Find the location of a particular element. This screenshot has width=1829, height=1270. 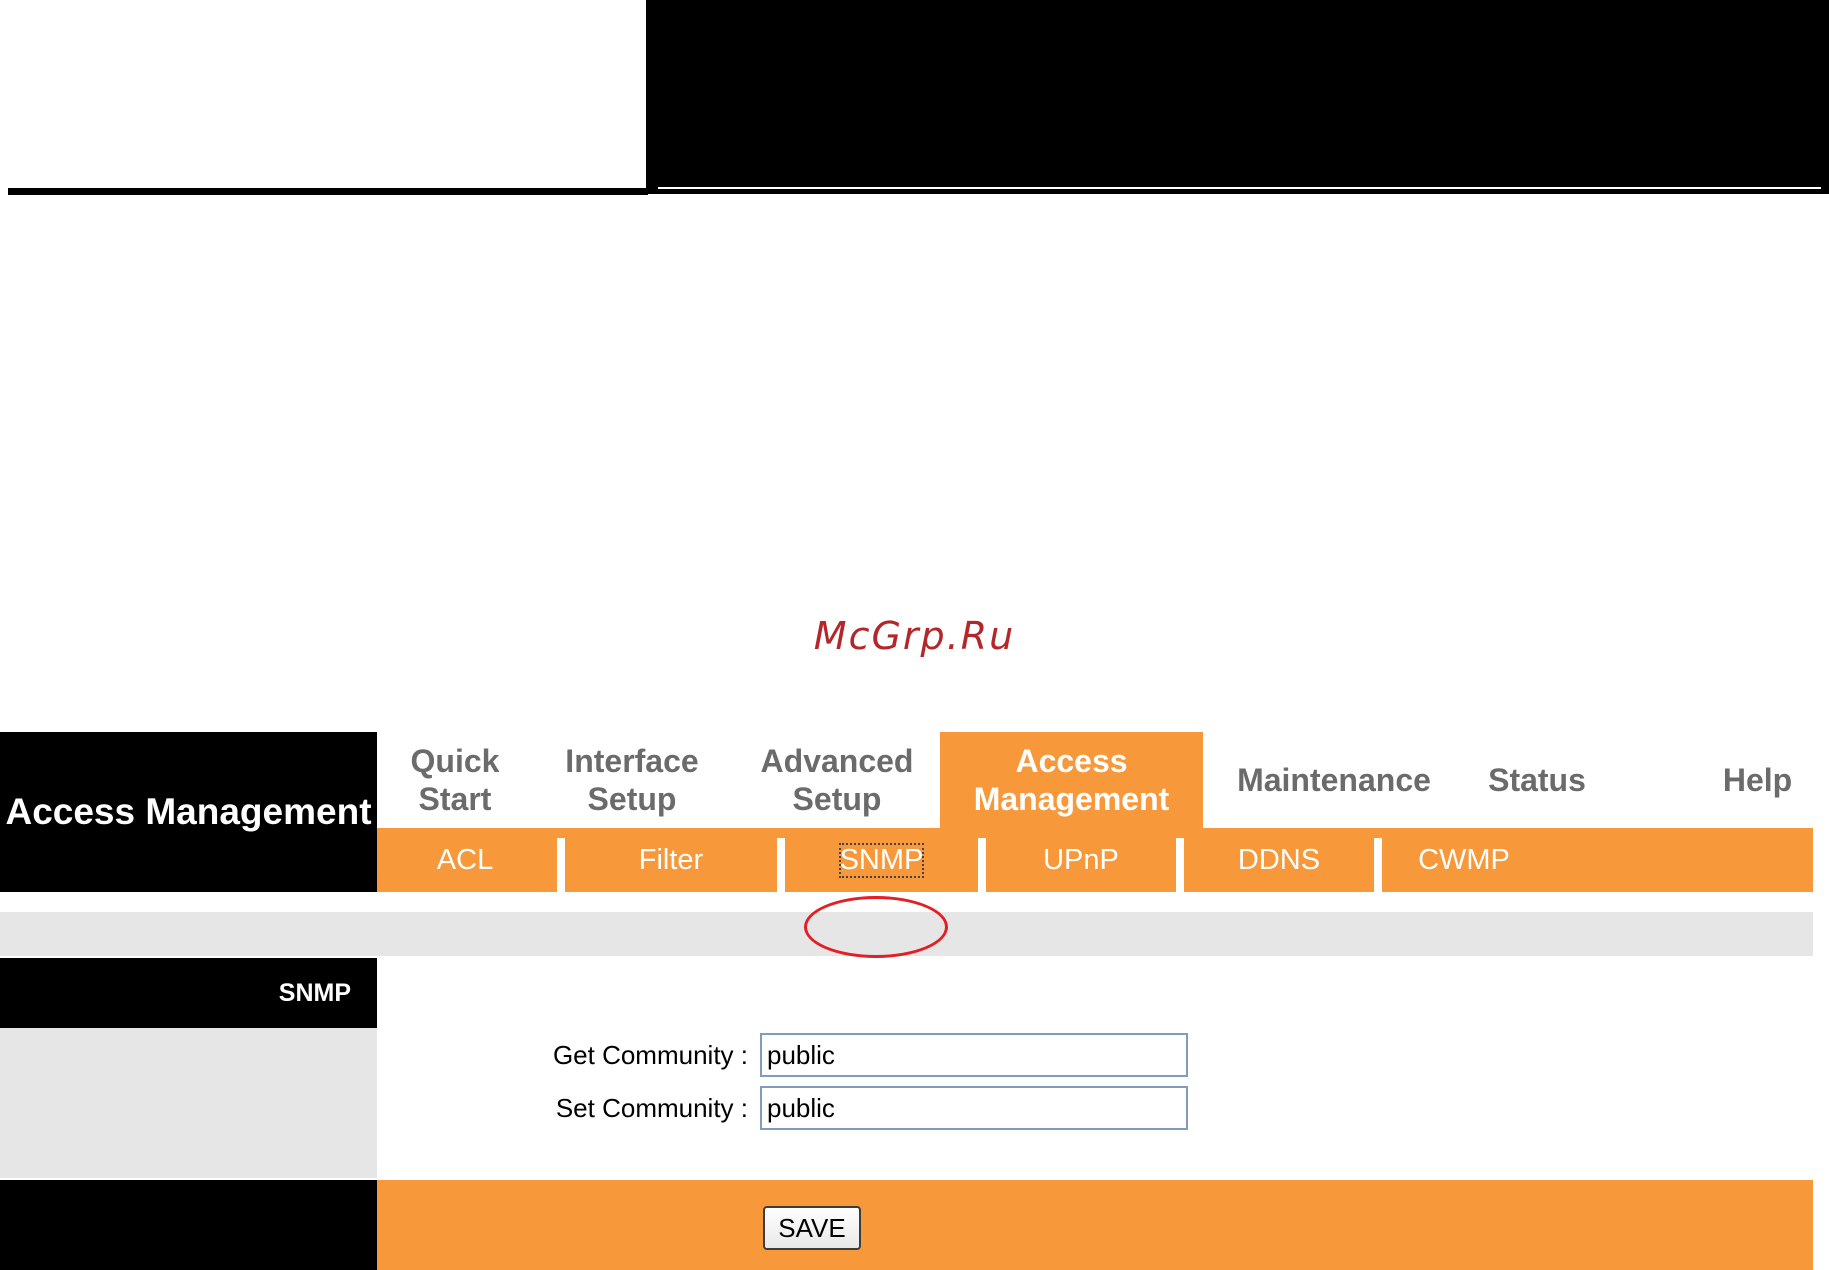

footer-left-block is located at coordinates (188, 1225).